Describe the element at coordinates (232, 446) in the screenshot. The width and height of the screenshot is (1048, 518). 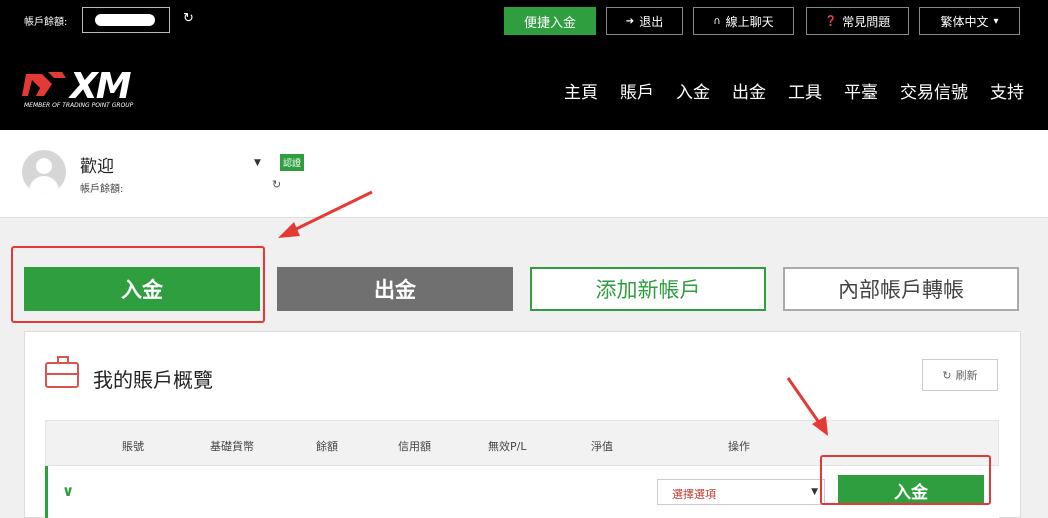
I see `col-base-currency: 基礎貨幣` at that location.